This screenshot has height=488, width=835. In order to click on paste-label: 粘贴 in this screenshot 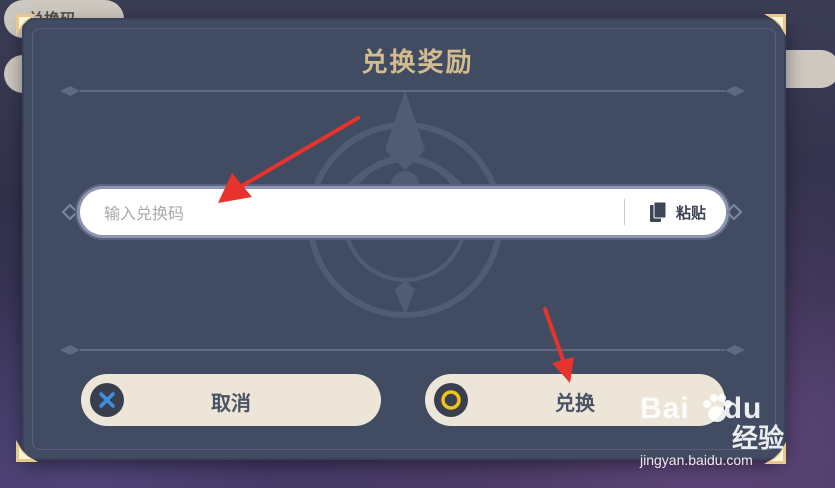, I will do `click(691, 213)`.